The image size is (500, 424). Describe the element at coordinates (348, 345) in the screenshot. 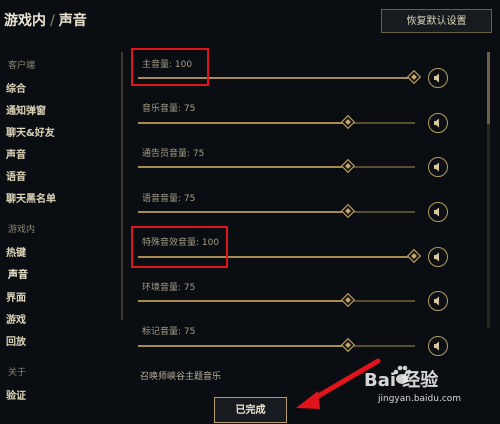

I see `ping-volume-knob-icon` at that location.